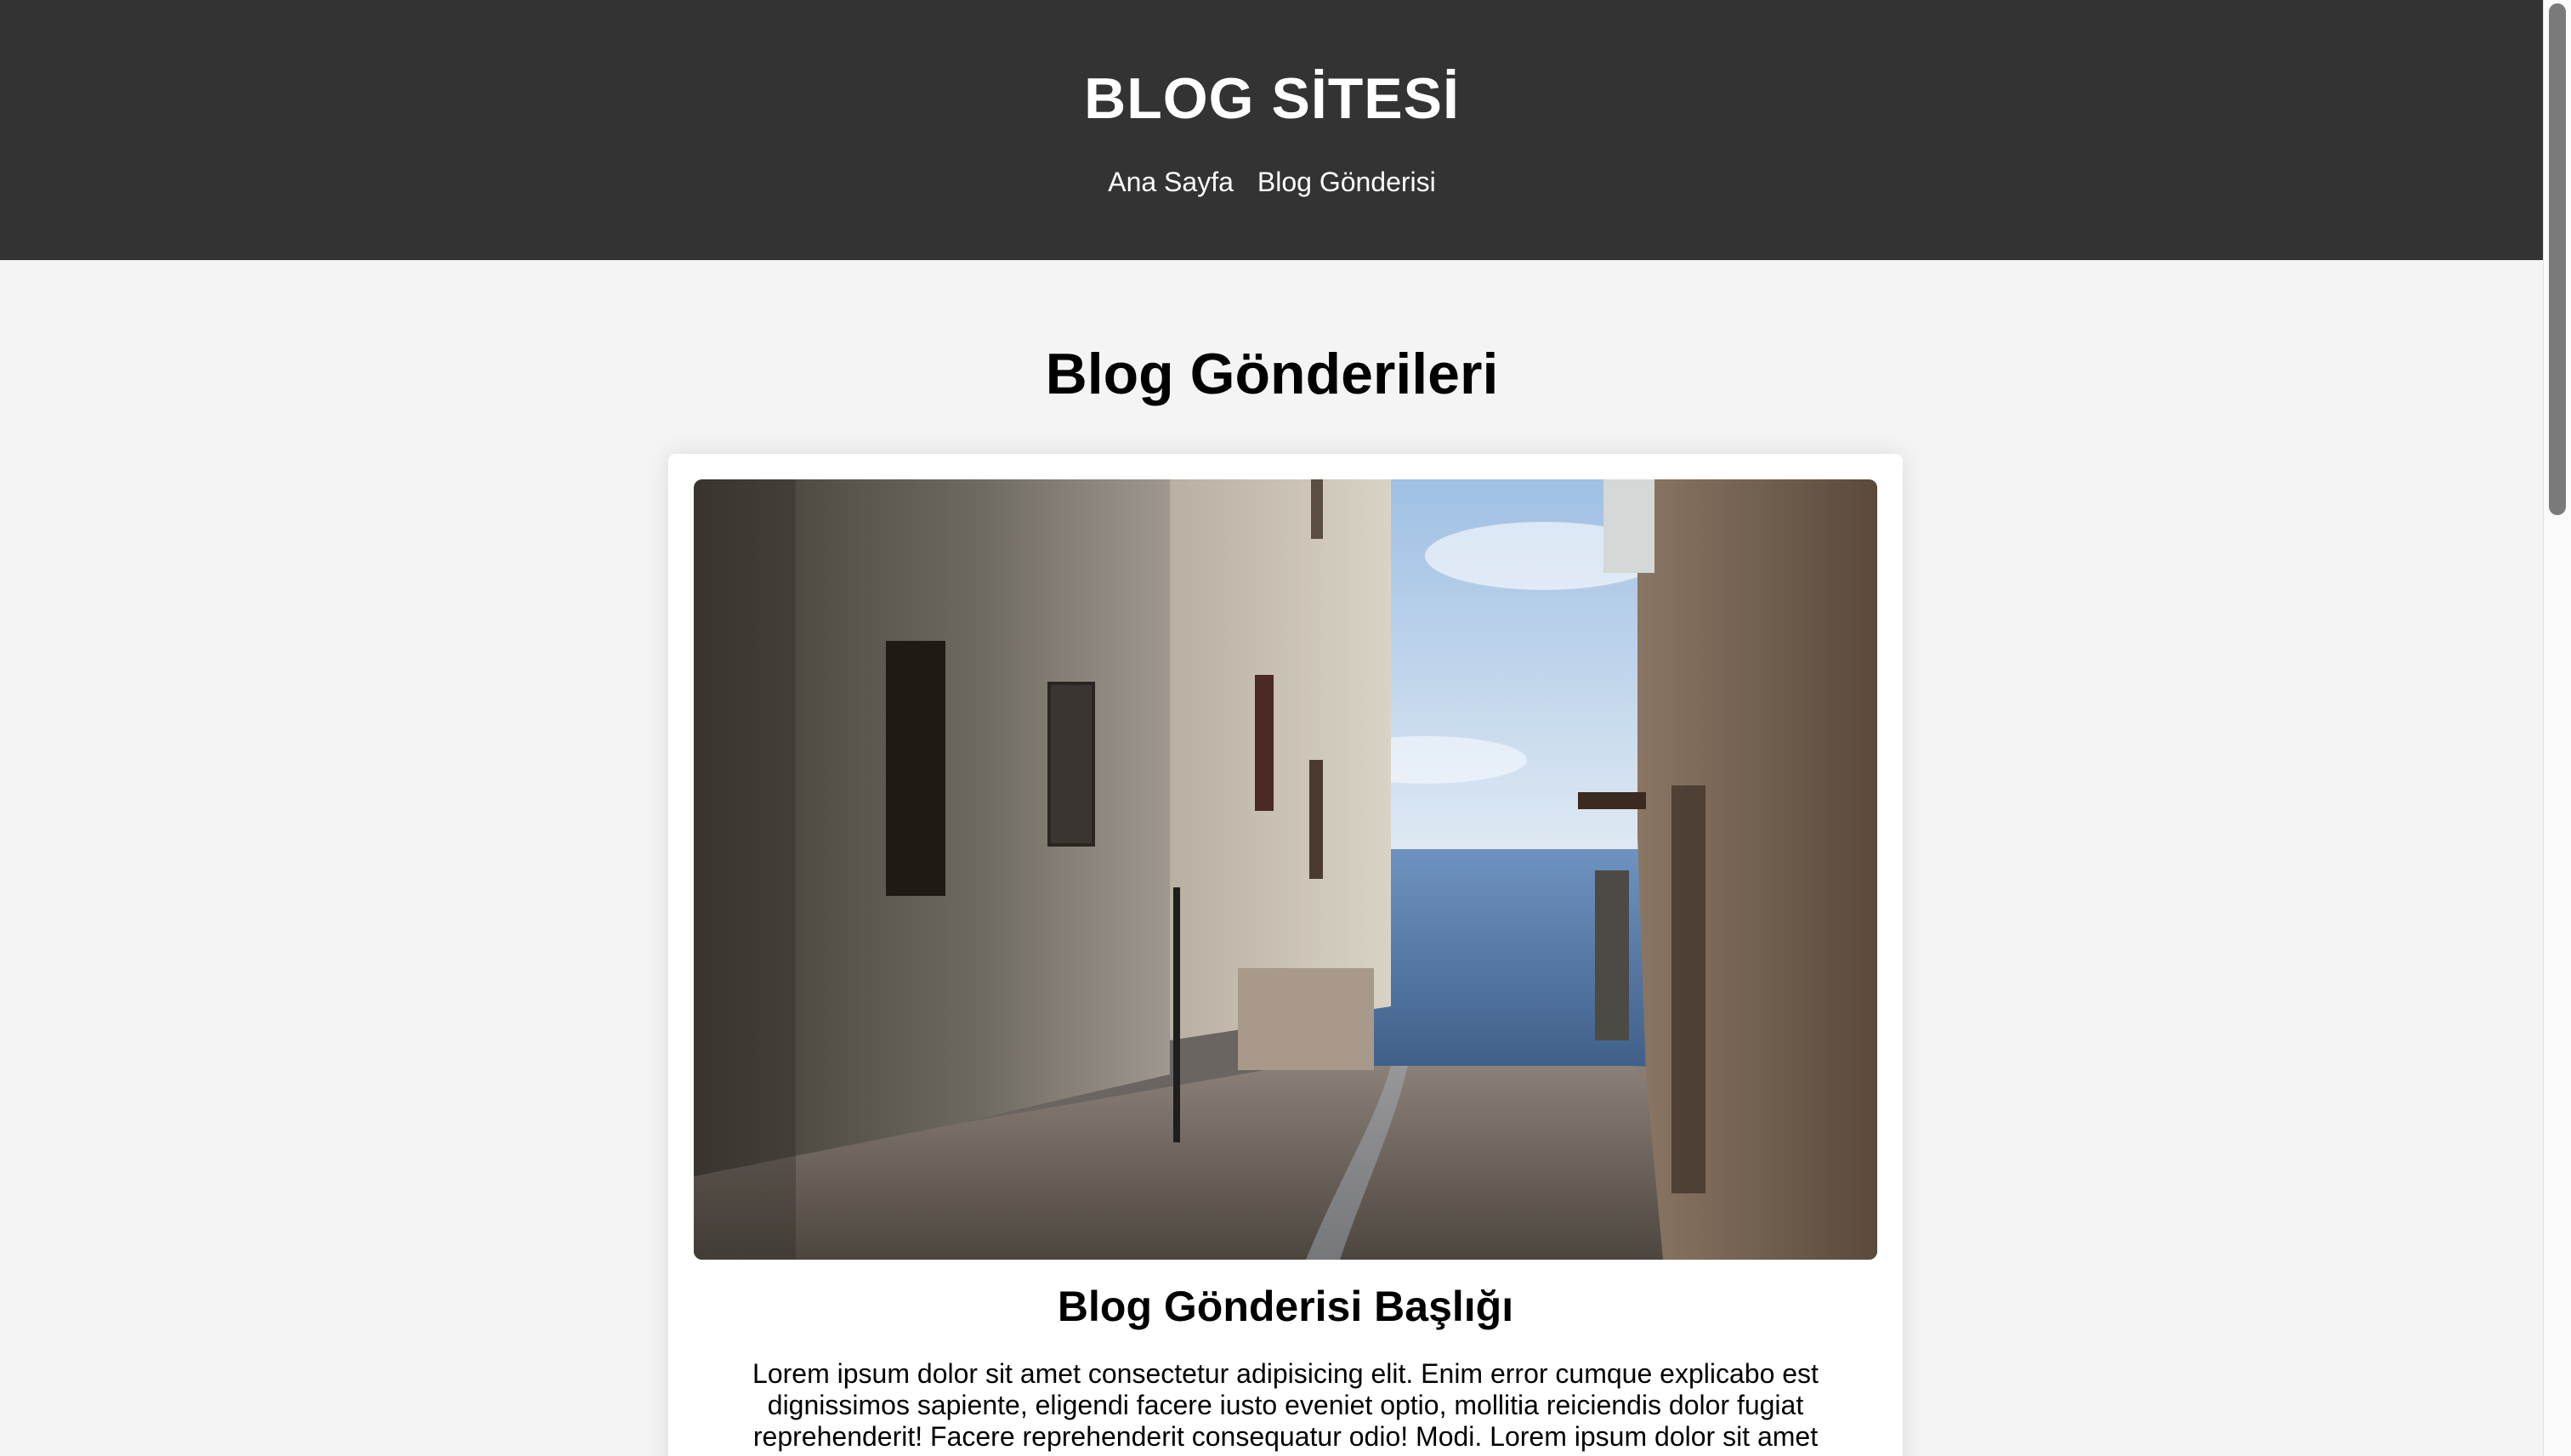 Image resolution: width=2571 pixels, height=1456 pixels. I want to click on vertical-scrollbar, so click(2557, 728).